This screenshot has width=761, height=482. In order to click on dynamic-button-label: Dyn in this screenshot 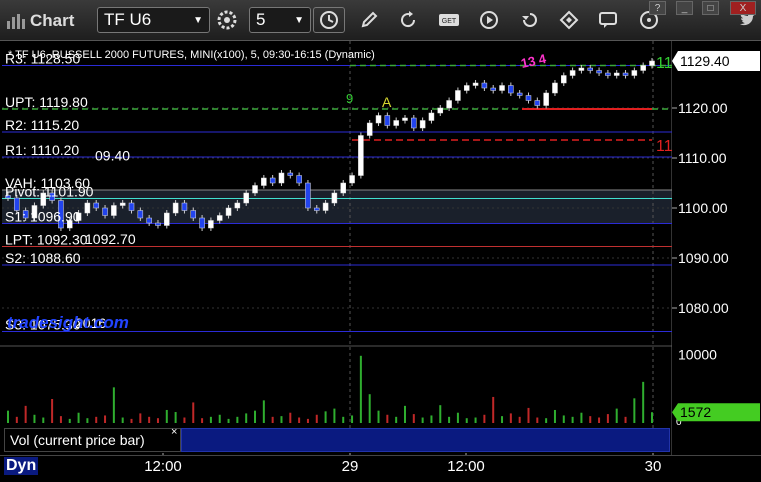, I will do `click(21, 465)`.